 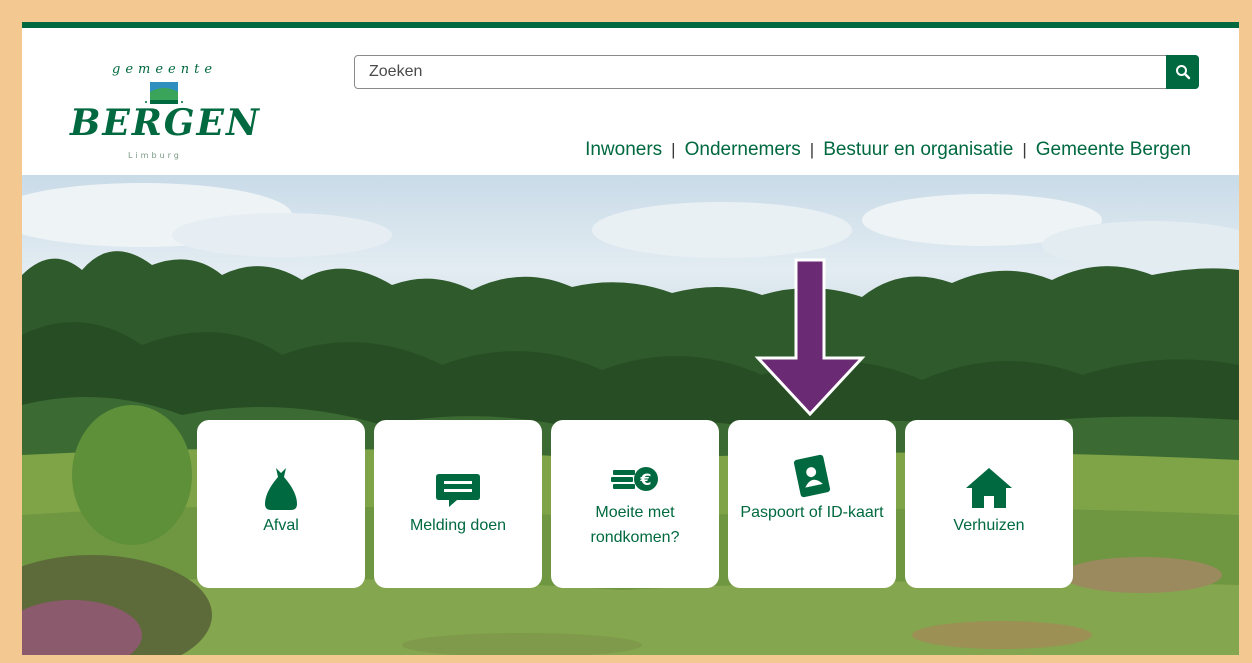 I want to click on logo-top-text: gemeente, so click(x=165, y=69).